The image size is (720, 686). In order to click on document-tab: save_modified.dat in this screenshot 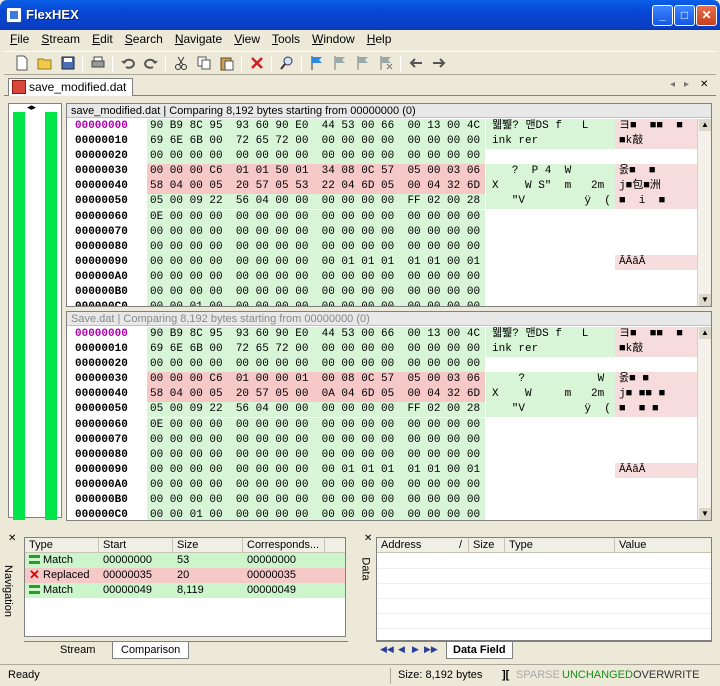, I will do `click(71, 87)`.